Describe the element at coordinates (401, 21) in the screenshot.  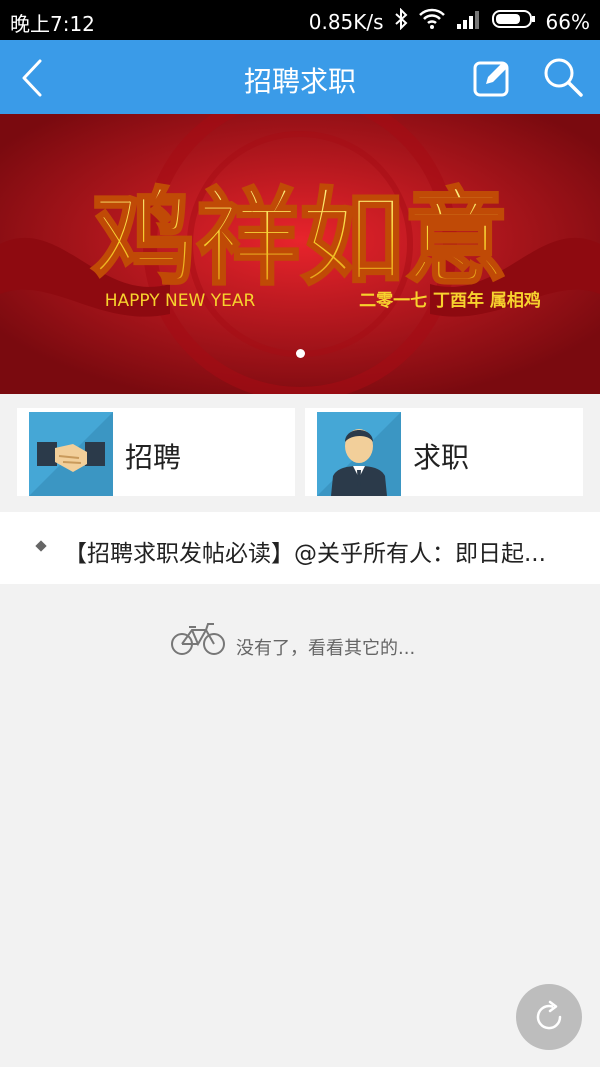
I see `bluetooth-icon` at that location.